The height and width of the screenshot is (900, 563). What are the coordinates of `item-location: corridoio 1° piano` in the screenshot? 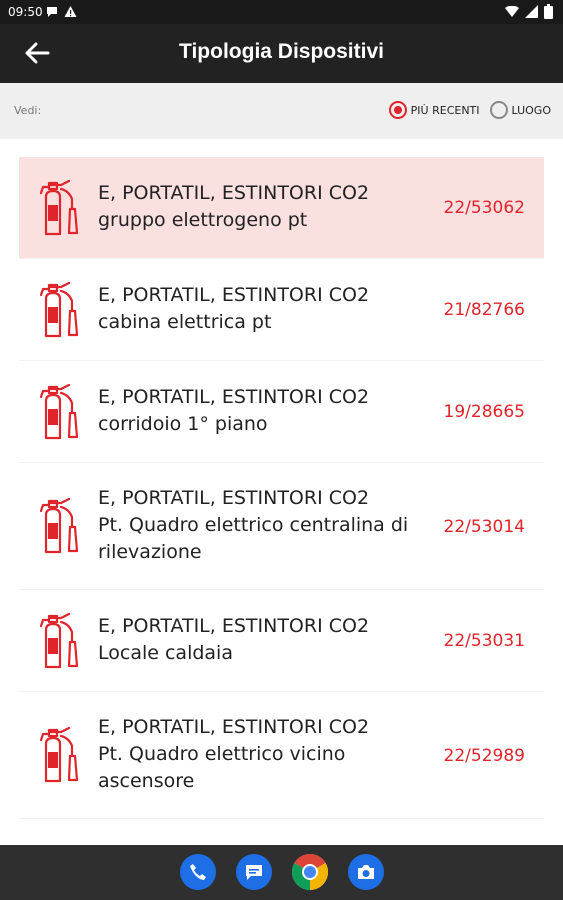 It's located at (183, 424).